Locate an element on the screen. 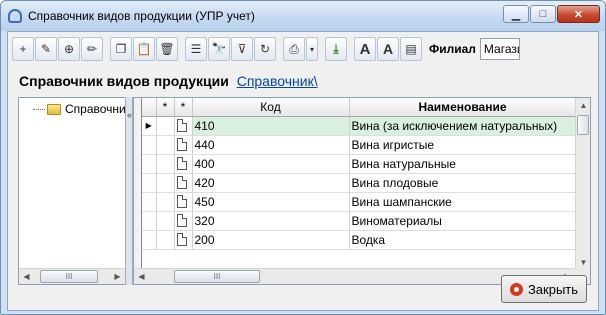  current-row-marker: ▶ is located at coordinates (149, 126).